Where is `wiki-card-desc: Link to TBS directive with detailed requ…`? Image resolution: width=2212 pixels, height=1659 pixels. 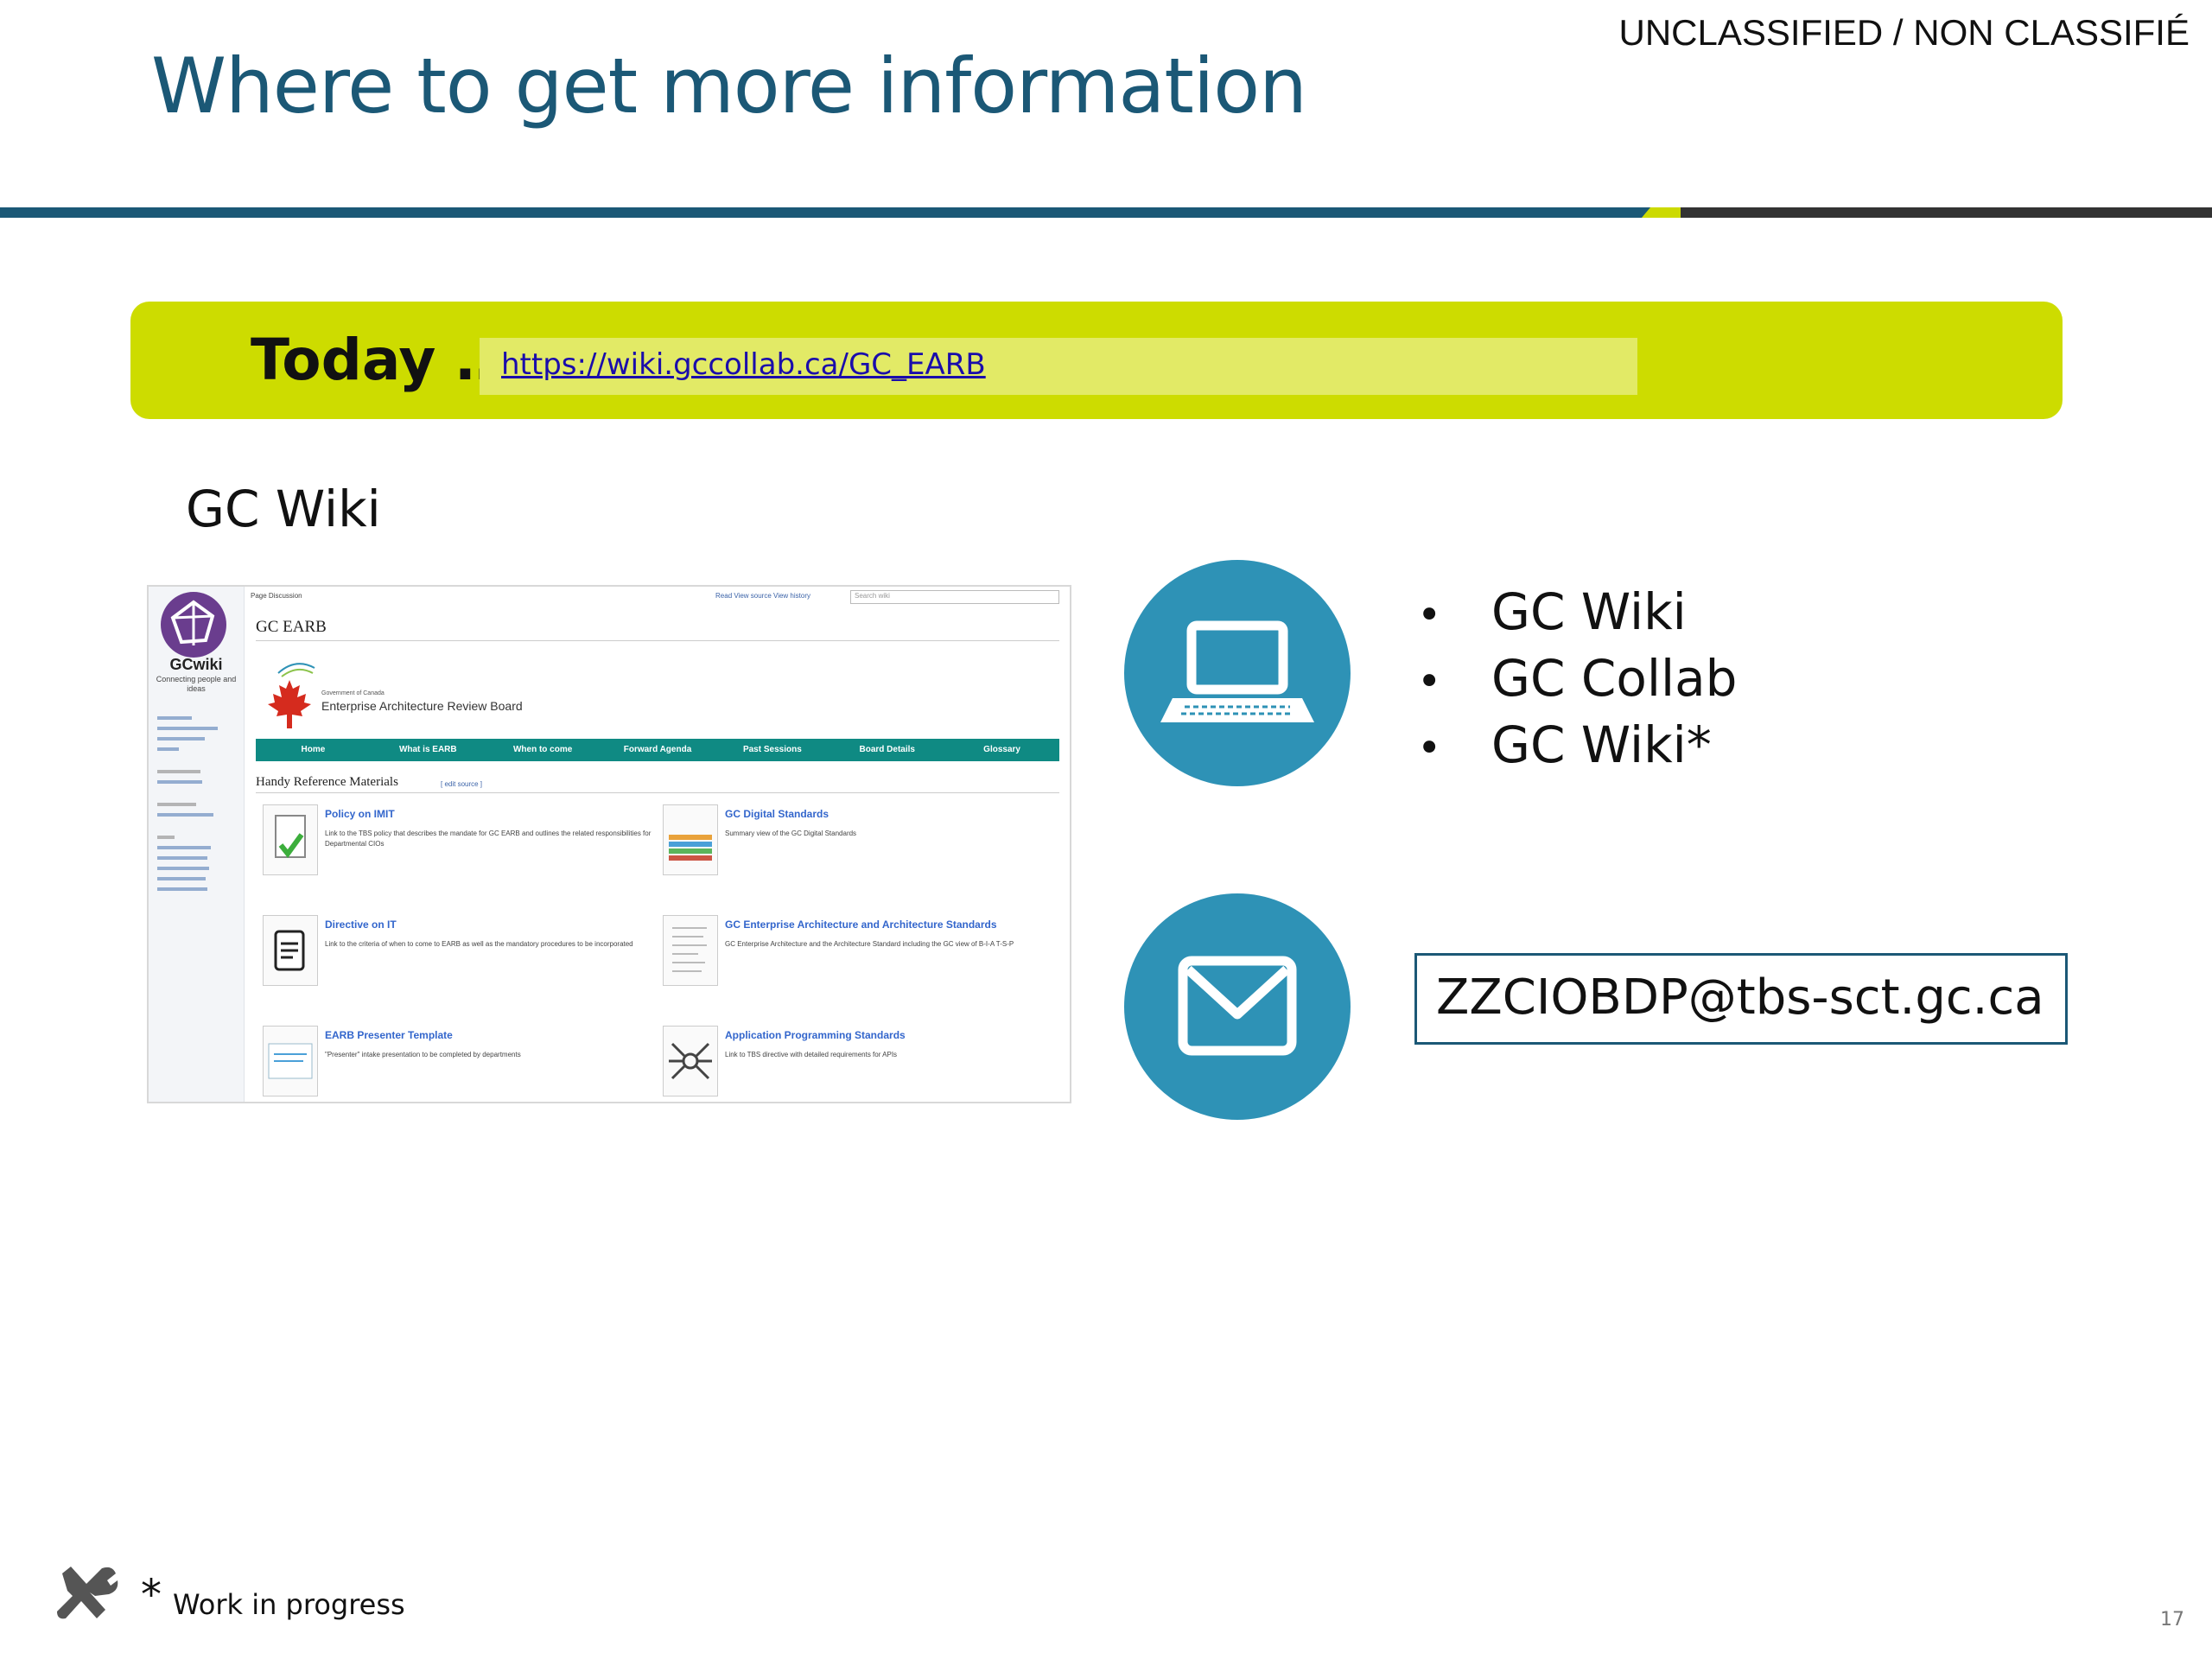 wiki-card-desc: Link to TBS directive with detailed requ… is located at coordinates (811, 1054).